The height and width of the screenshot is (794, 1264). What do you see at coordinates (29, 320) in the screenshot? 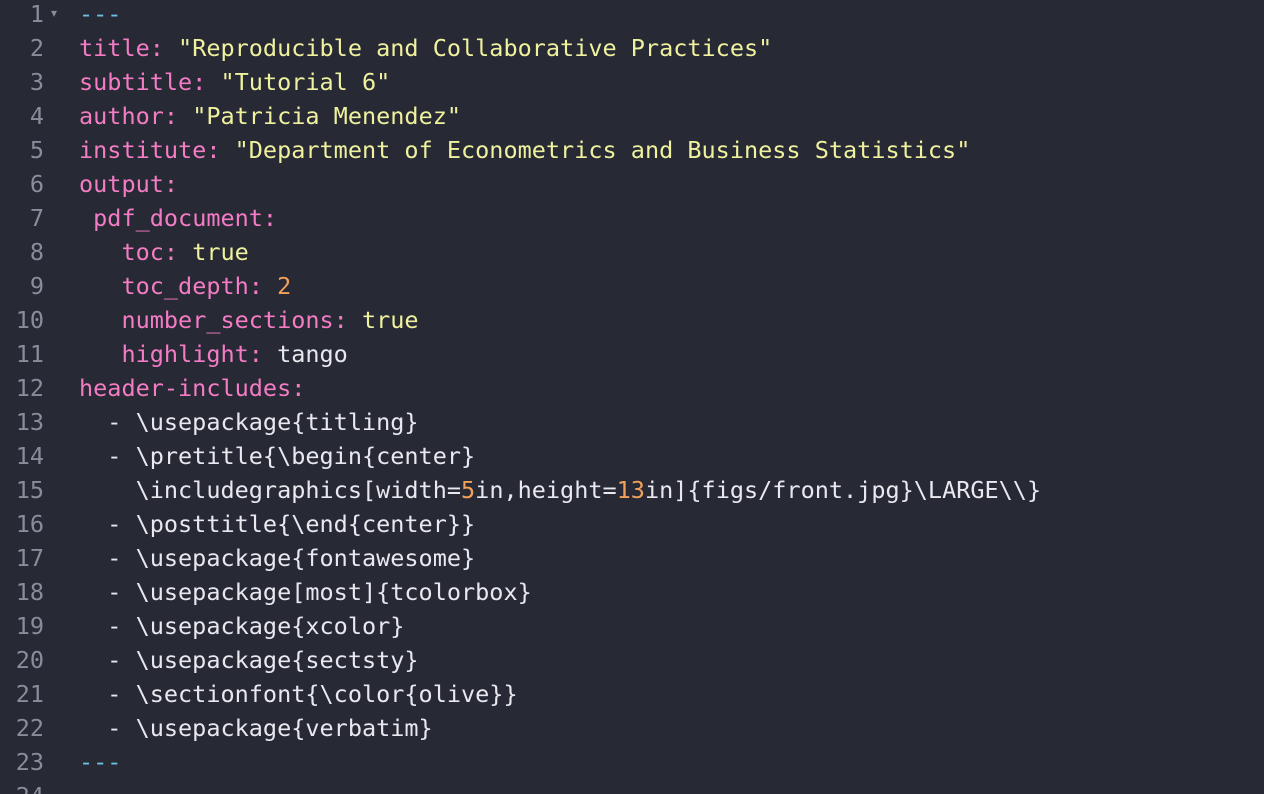
I see `line-number: 10` at bounding box center [29, 320].